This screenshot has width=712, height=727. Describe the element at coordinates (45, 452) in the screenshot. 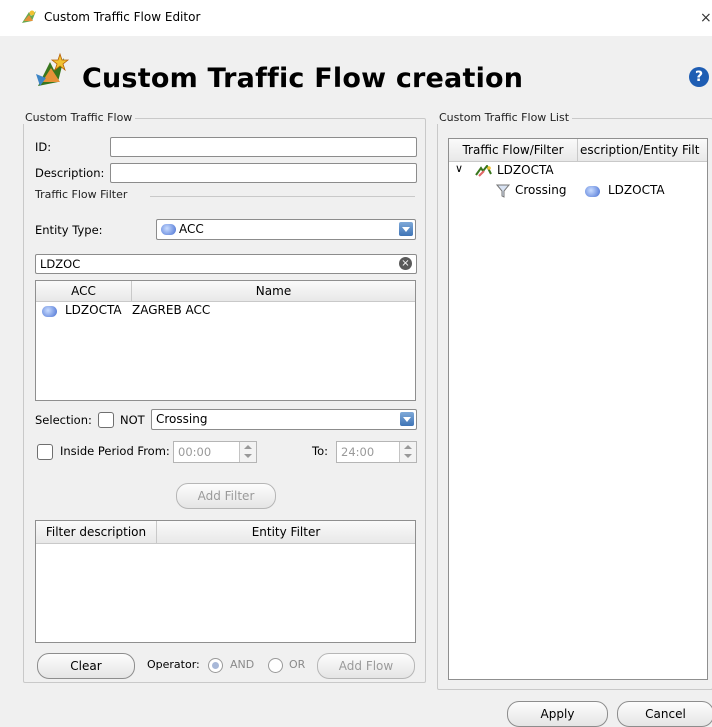

I see `inside-period-checkbox` at that location.